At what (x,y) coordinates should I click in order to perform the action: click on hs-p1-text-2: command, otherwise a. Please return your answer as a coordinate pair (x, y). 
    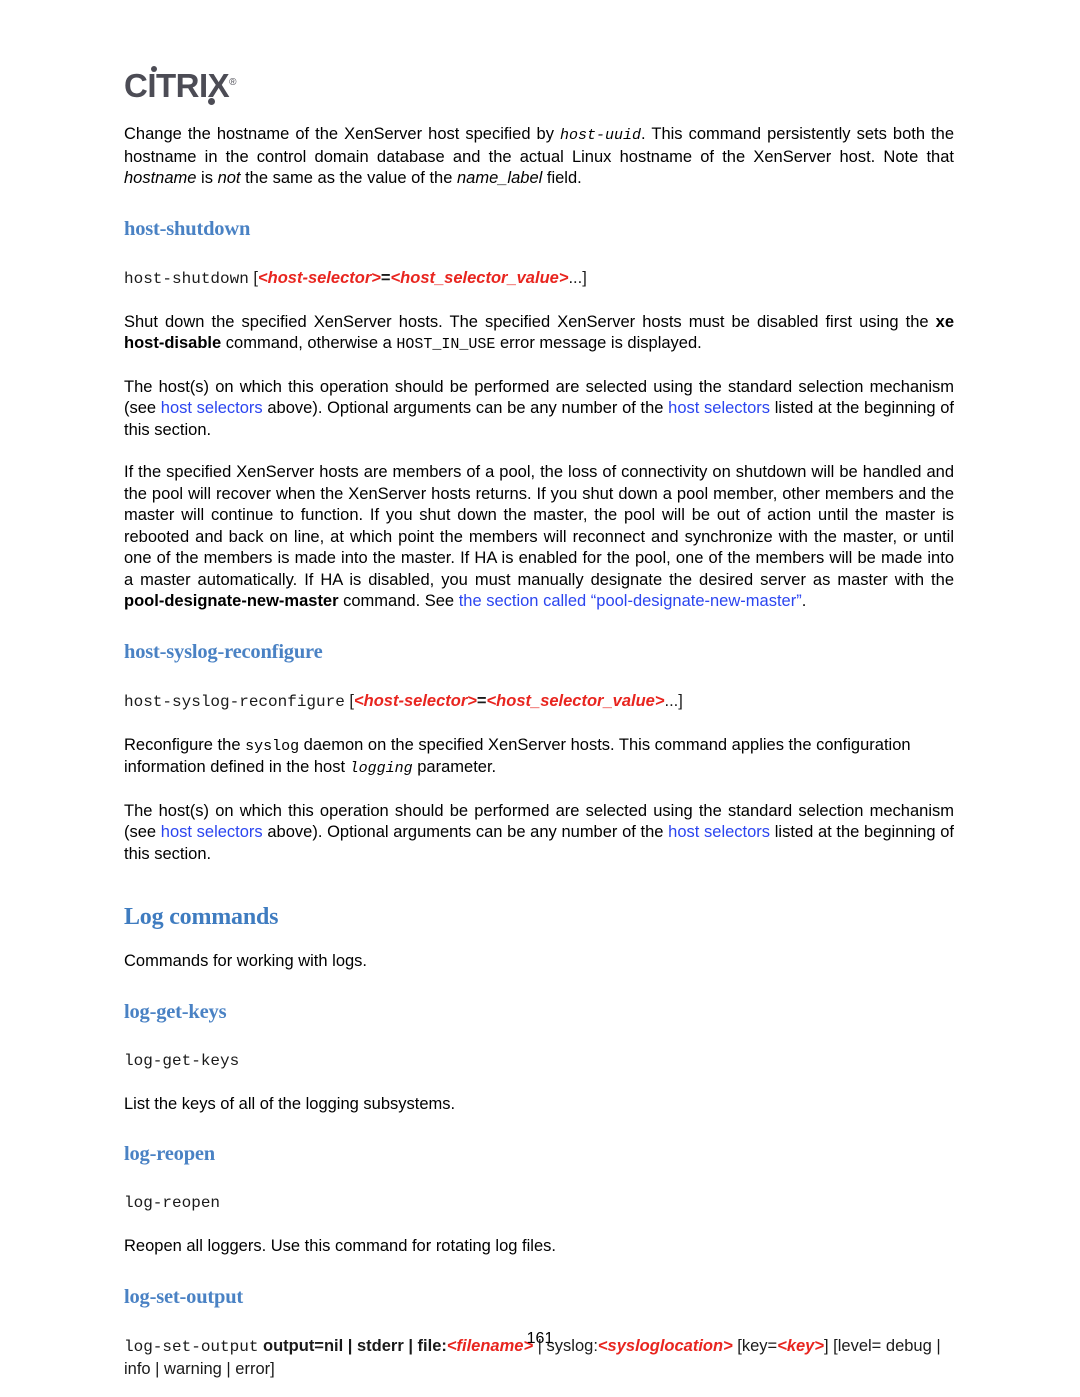
    Looking at the image, I should click on (309, 343).